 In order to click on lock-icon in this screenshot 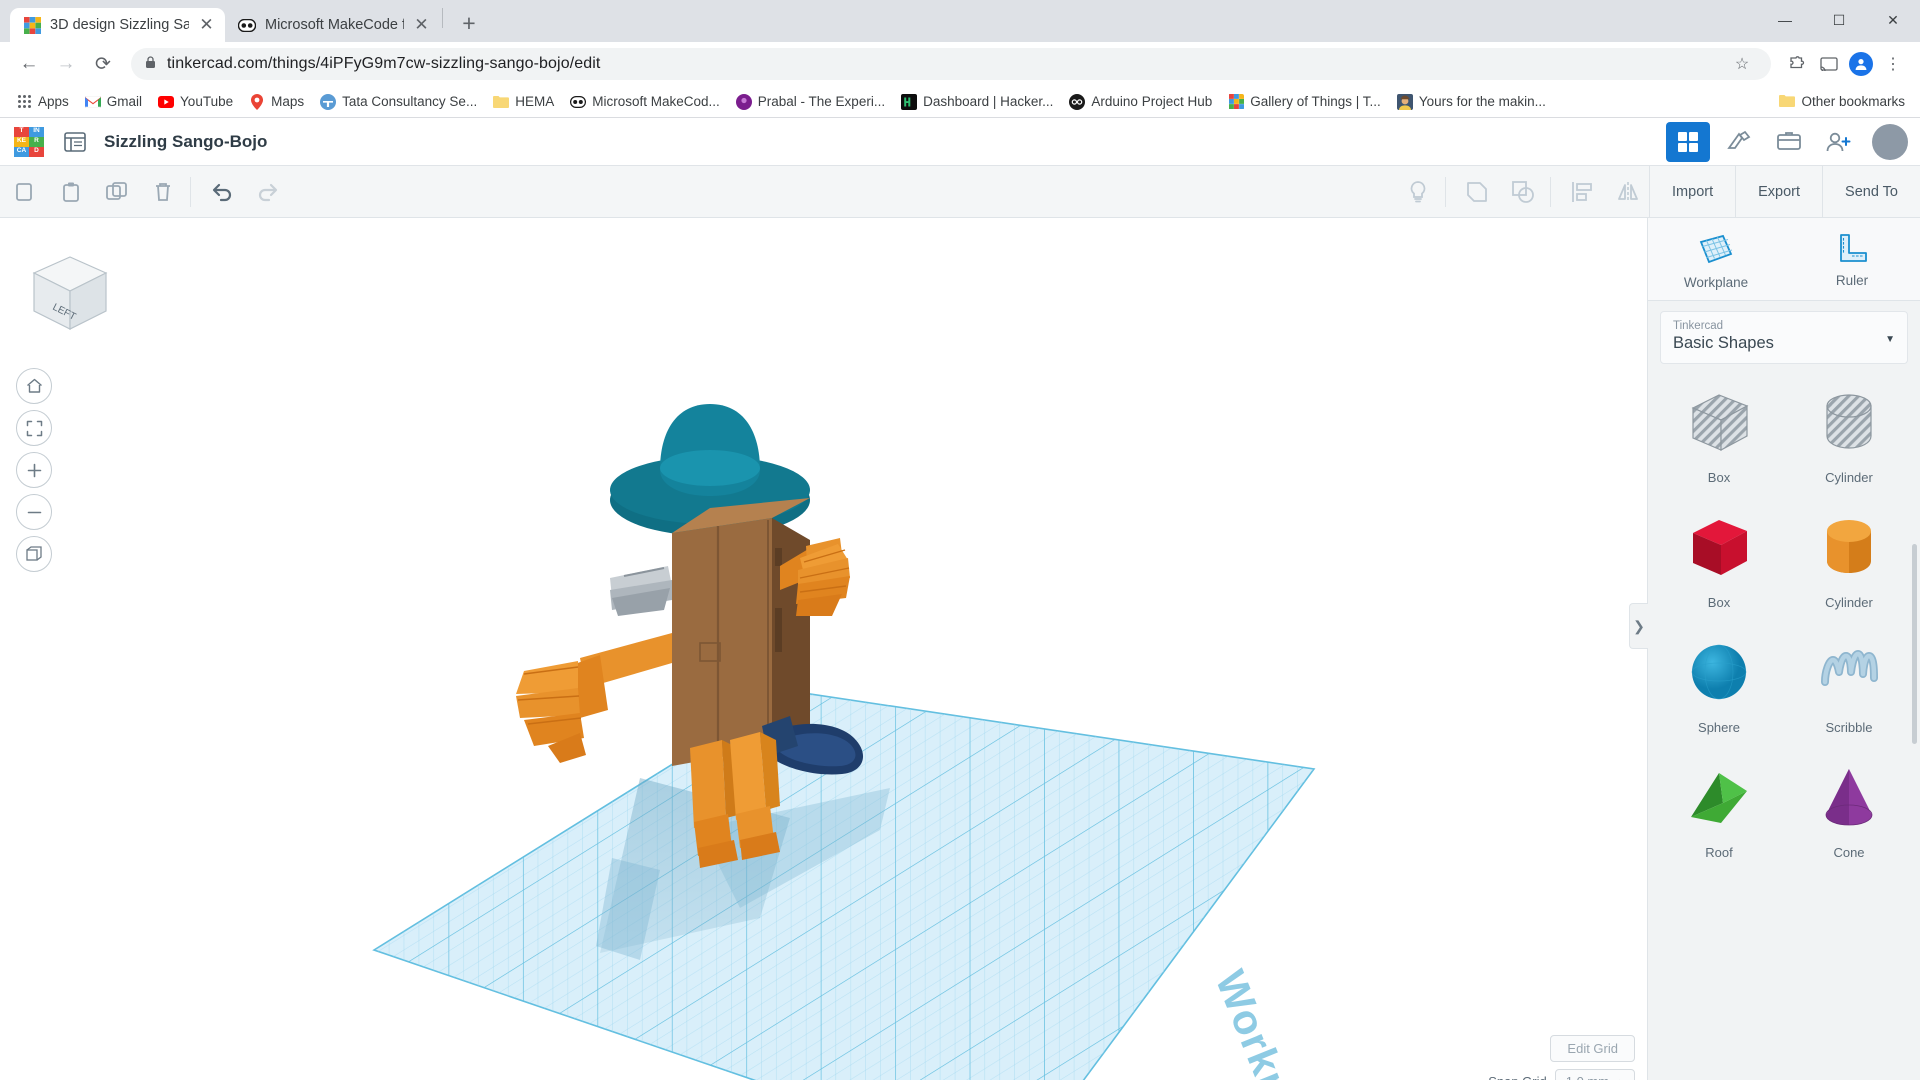, I will do `click(150, 64)`.